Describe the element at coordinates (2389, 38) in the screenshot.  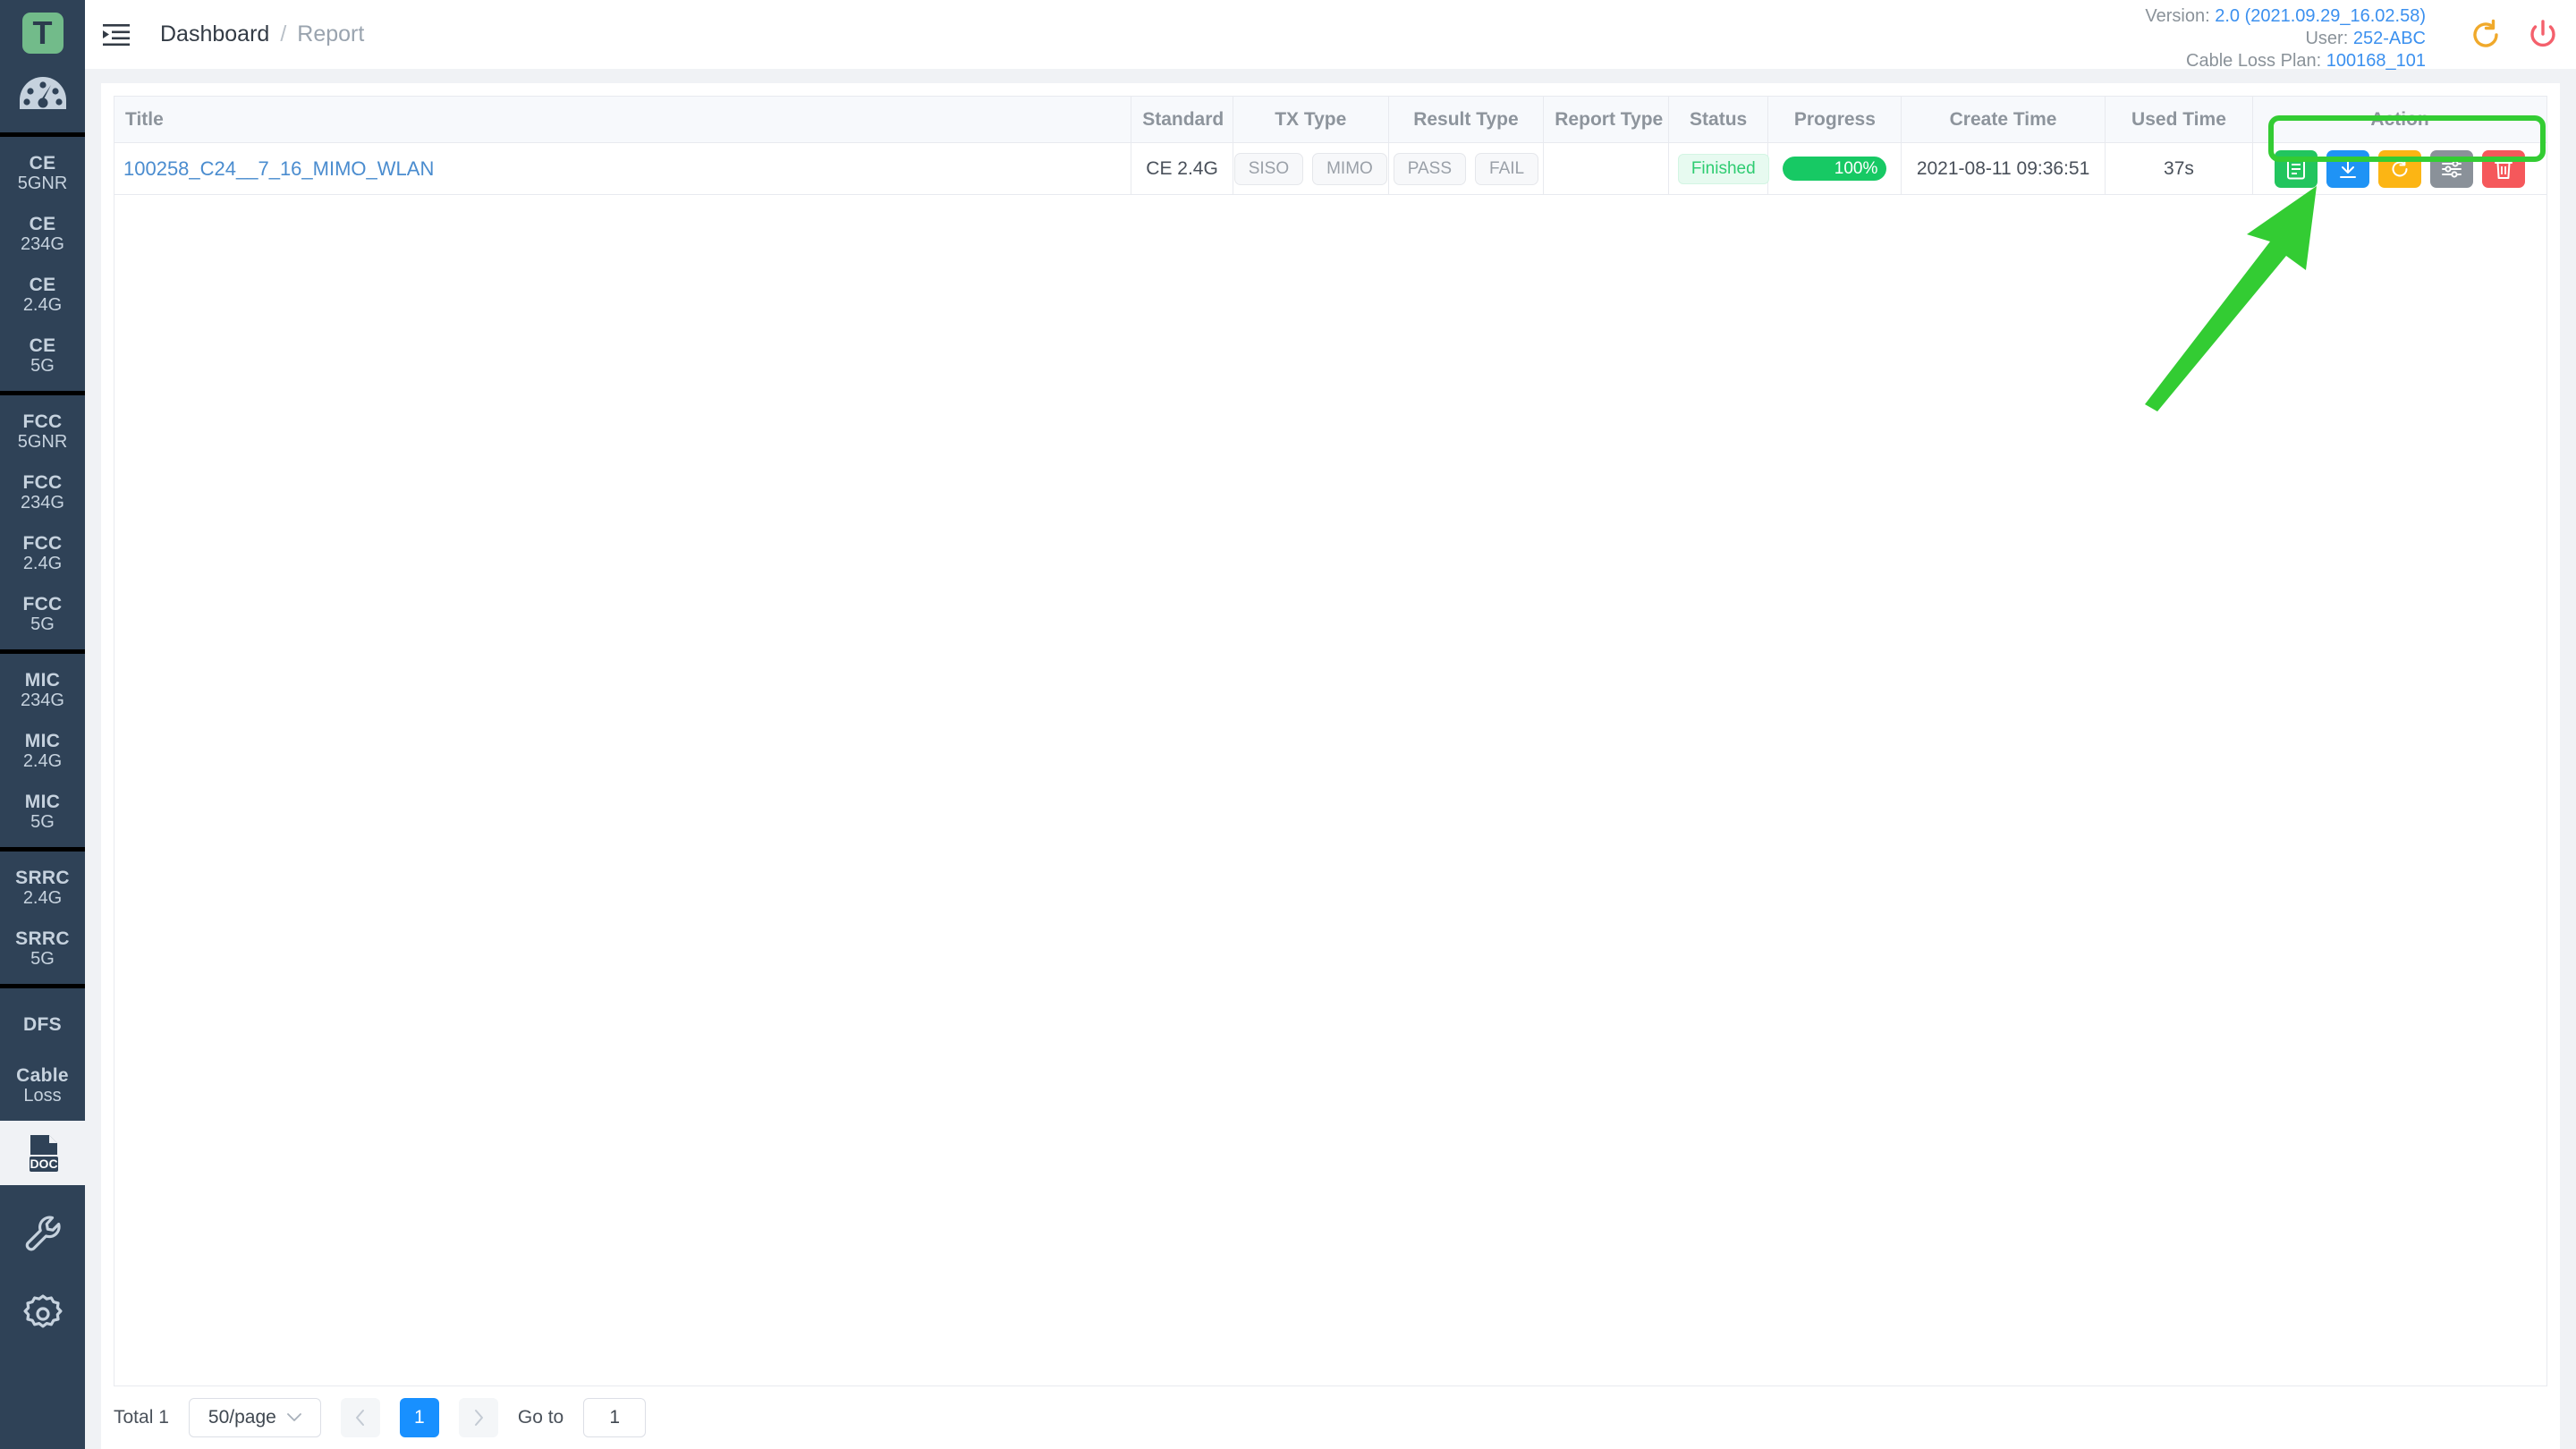
I see `user-value: 252-ABC` at that location.